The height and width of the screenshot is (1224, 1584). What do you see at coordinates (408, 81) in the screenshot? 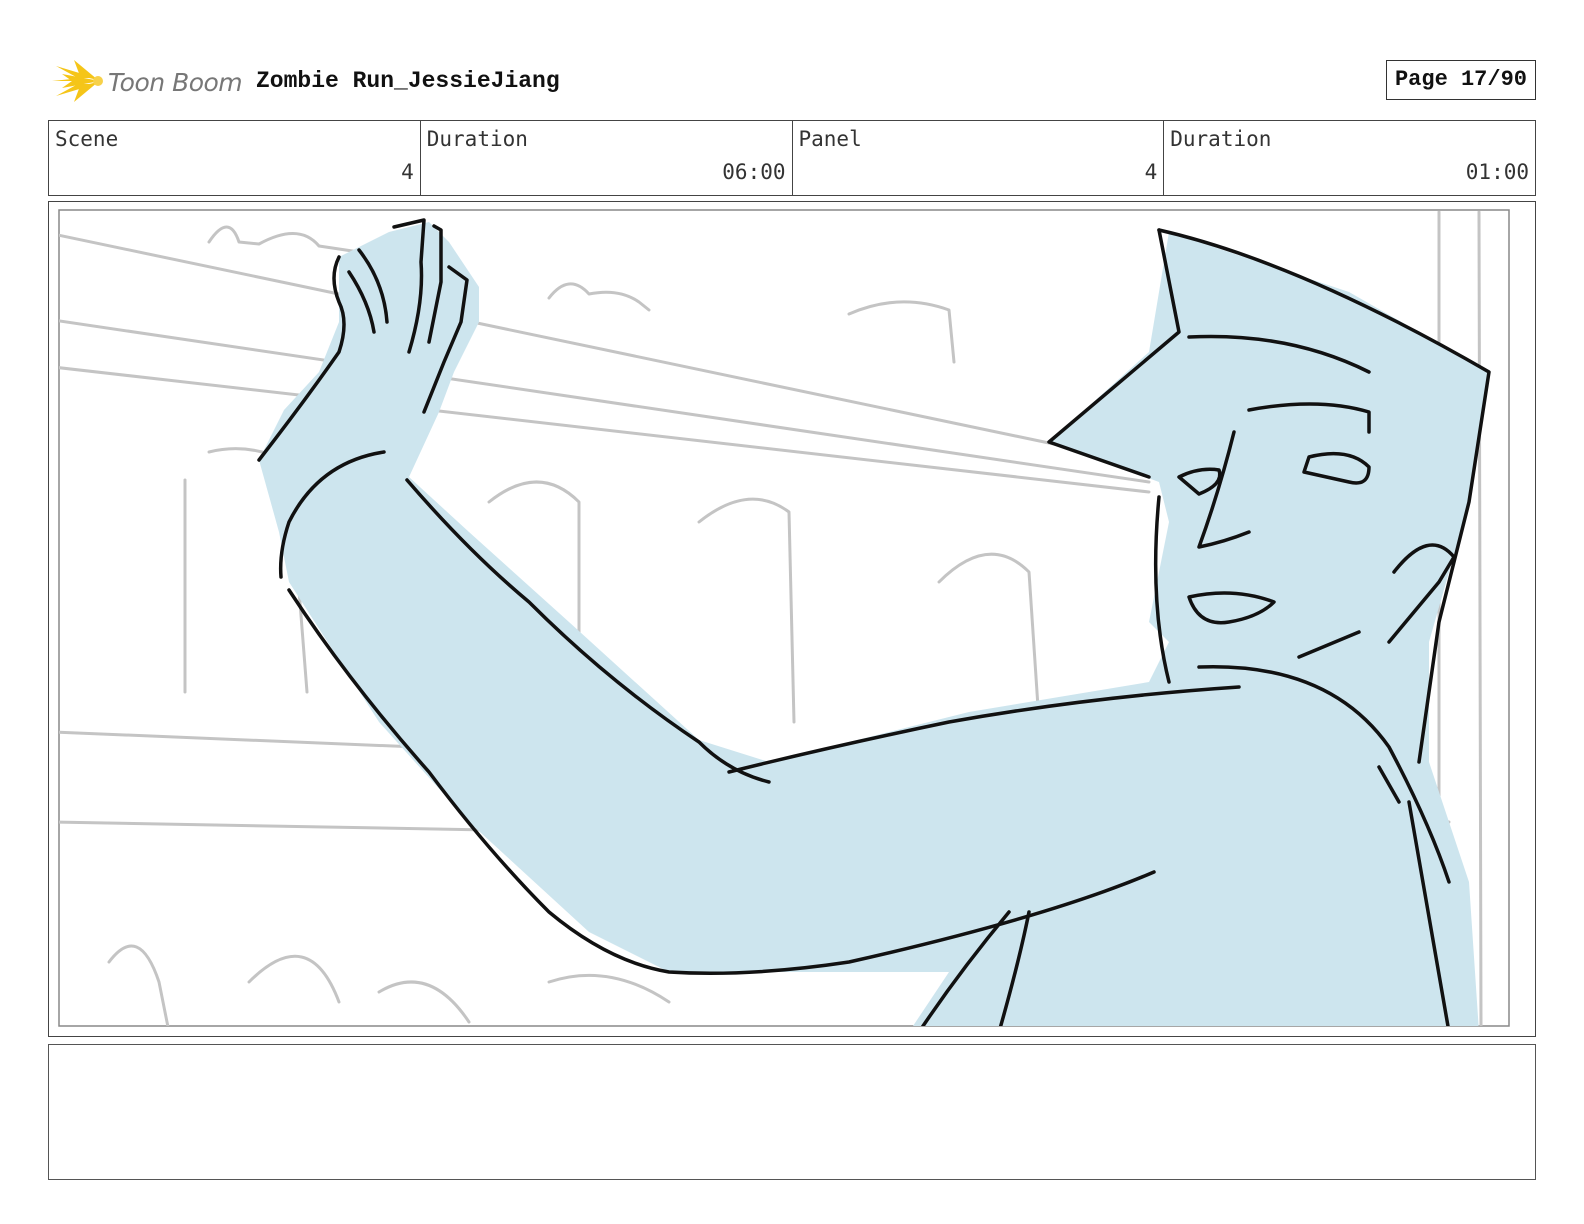
I see `project-title: Zombie Run_JessieJiang` at bounding box center [408, 81].